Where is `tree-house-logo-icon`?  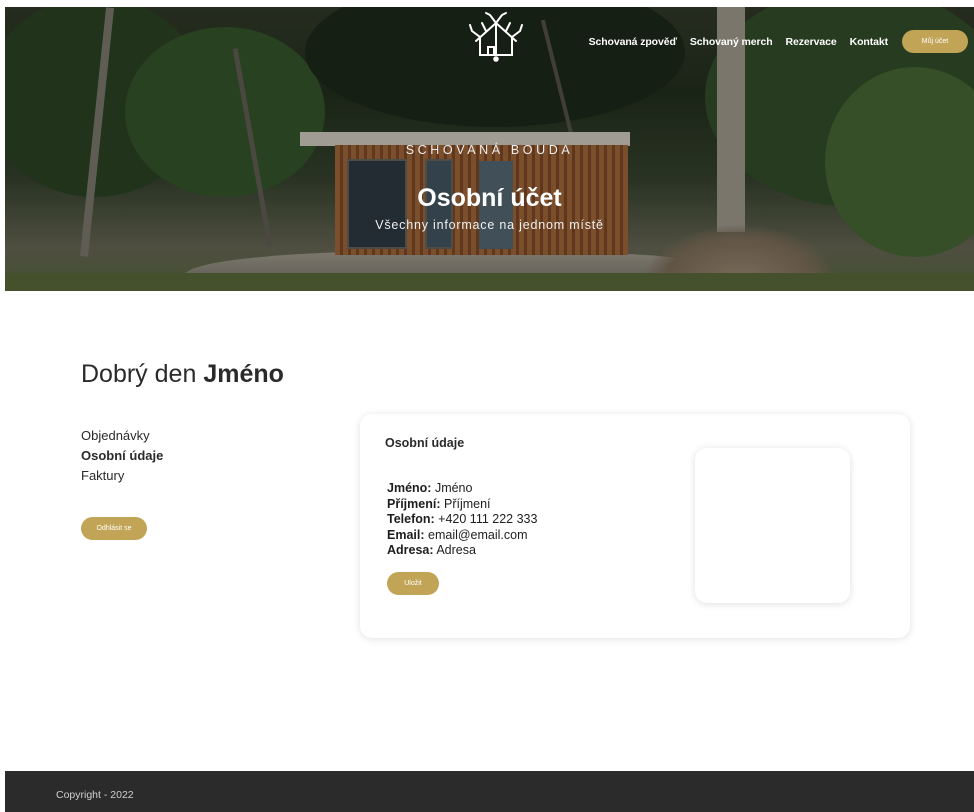
tree-house-logo-icon is located at coordinates (496, 37).